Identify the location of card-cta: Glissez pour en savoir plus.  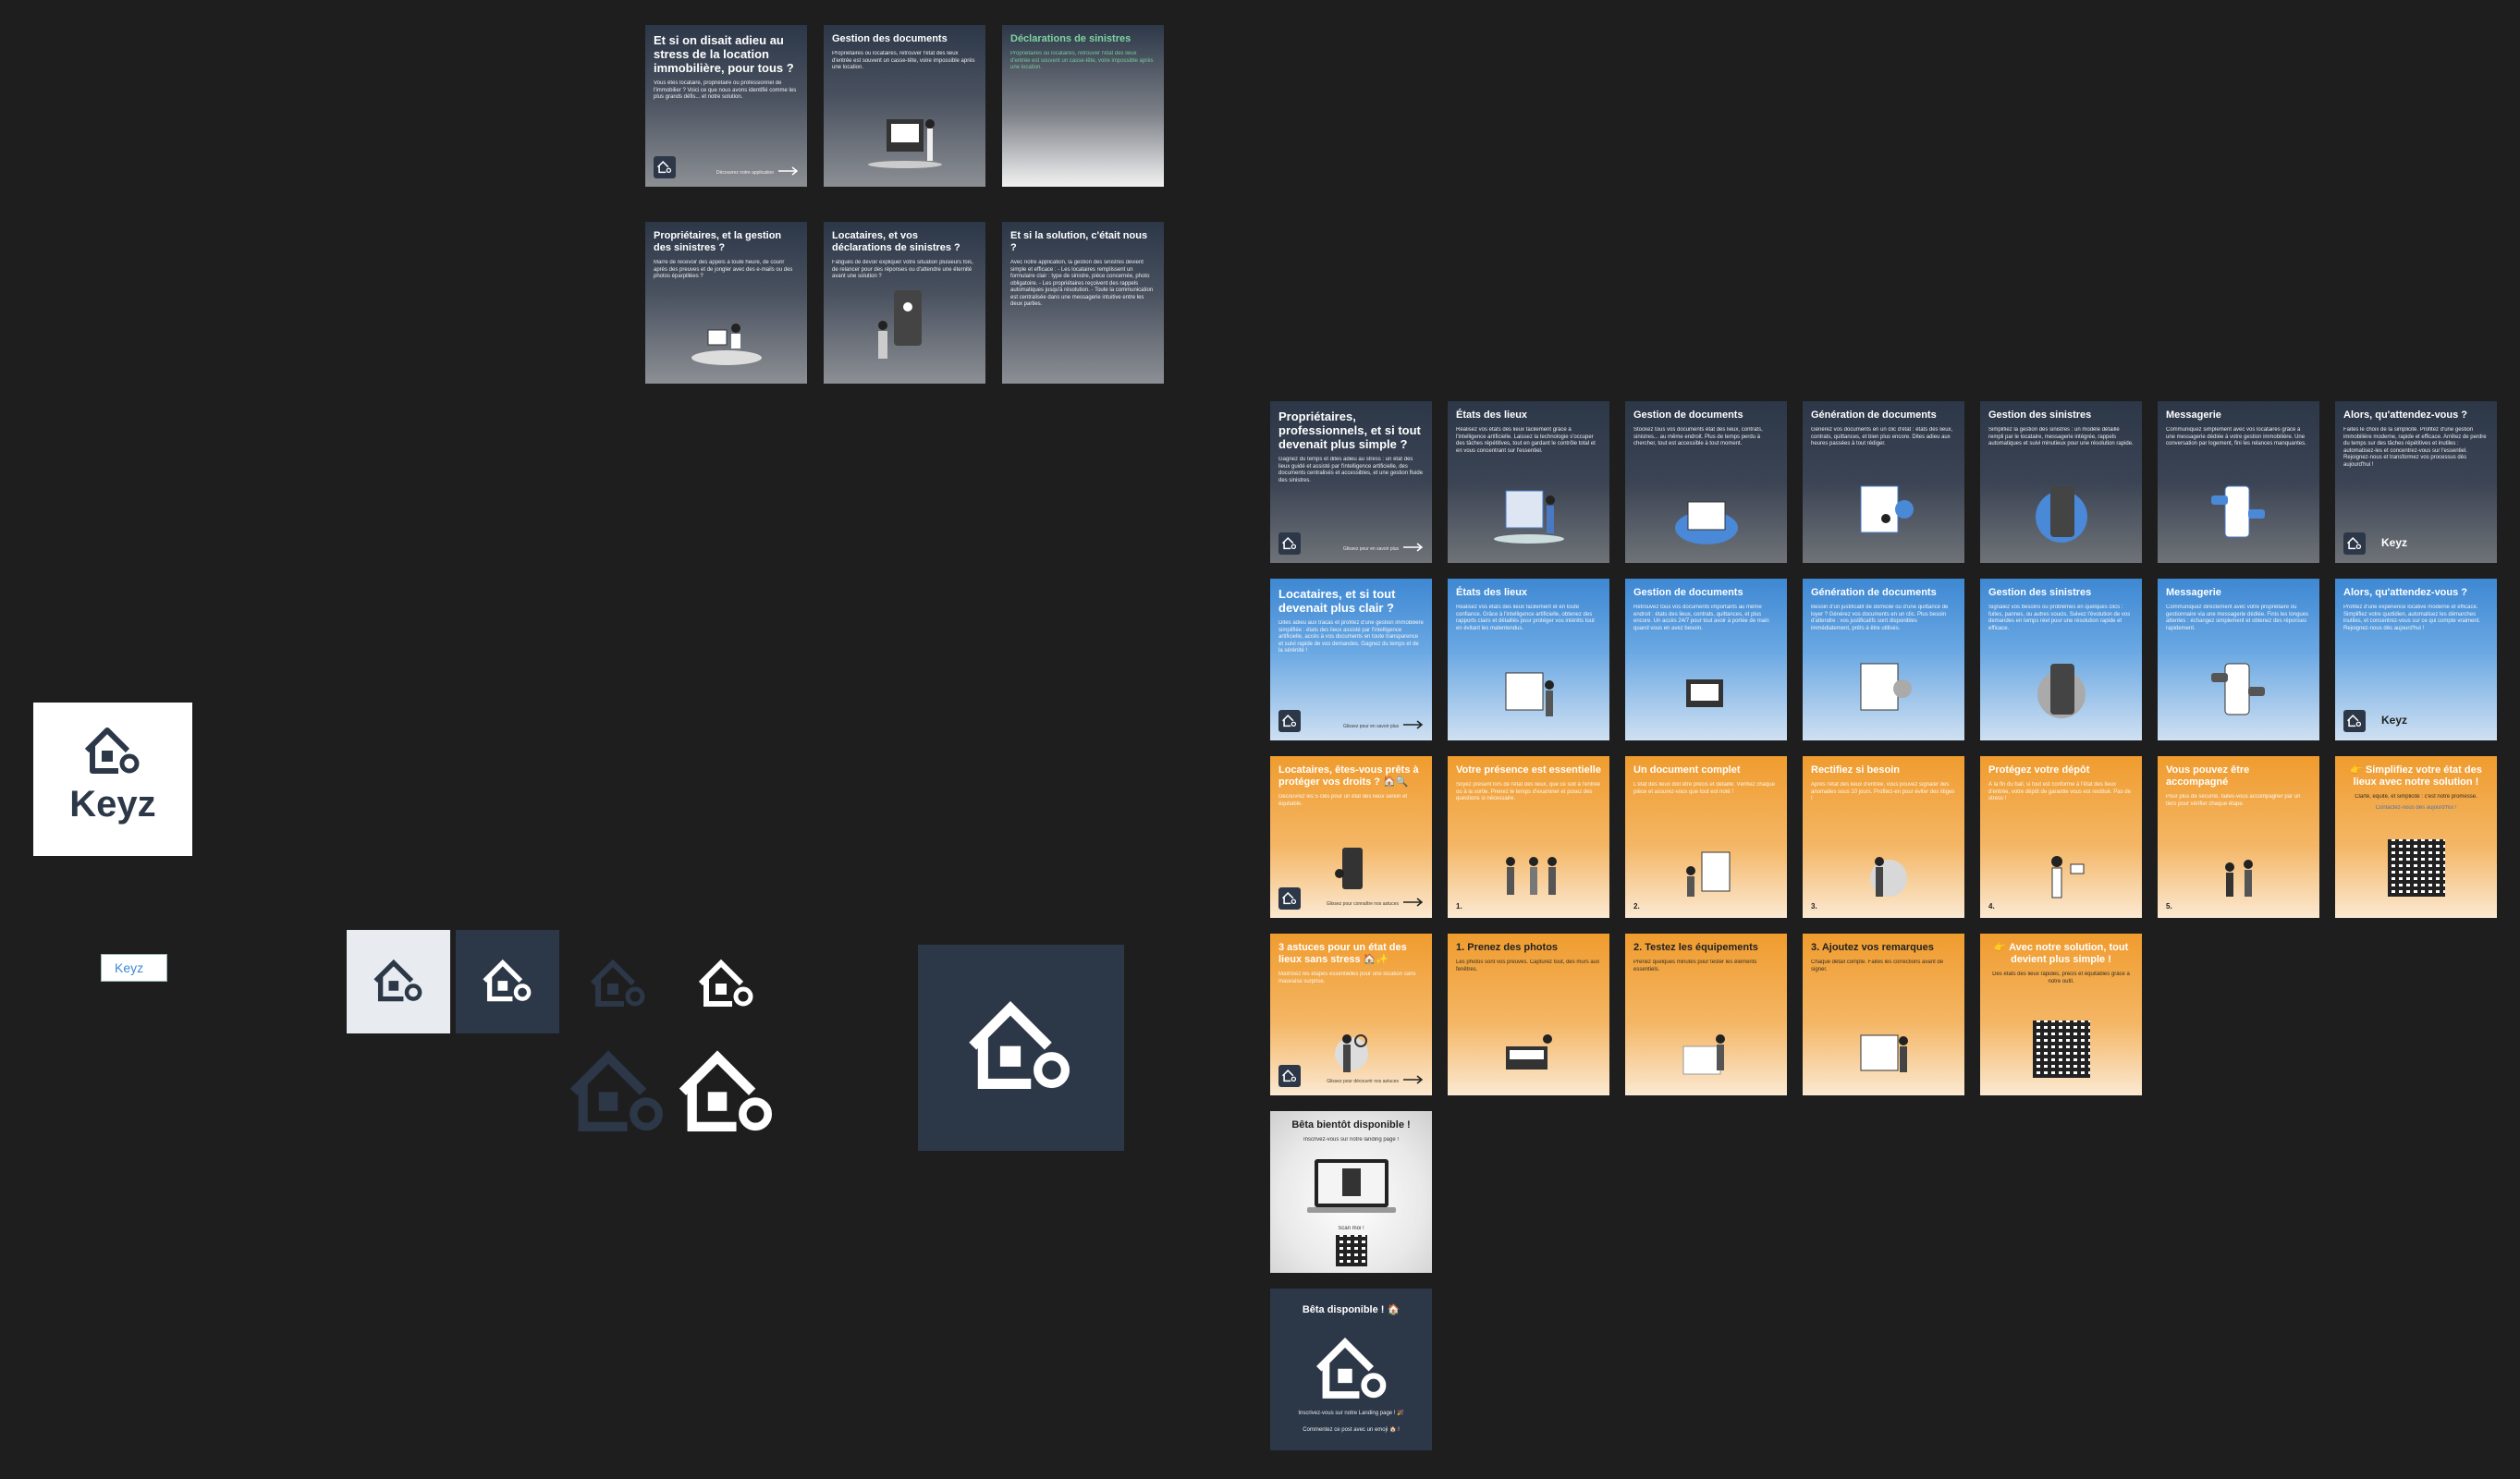
(1370, 549).